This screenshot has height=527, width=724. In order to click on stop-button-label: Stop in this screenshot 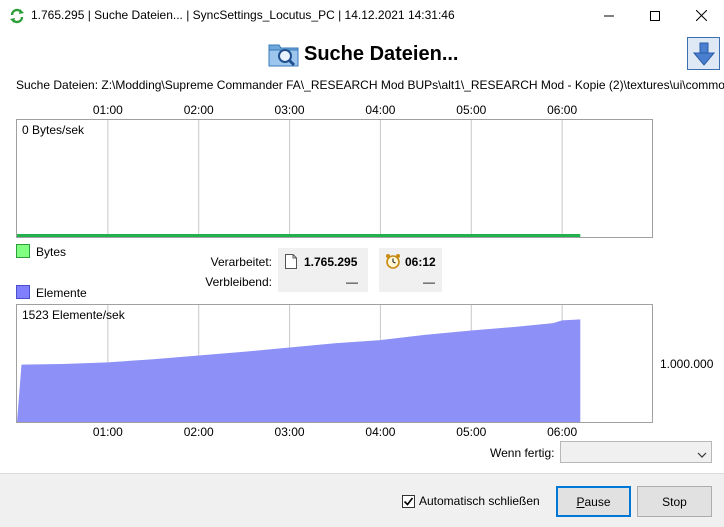, I will do `click(674, 501)`.